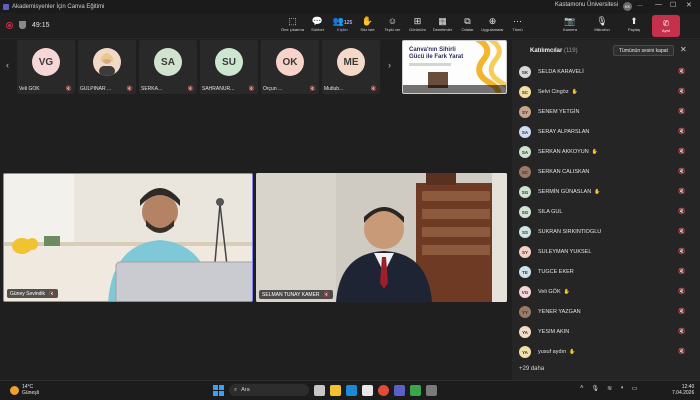  Describe the element at coordinates (351, 390) in the screenshot. I see `edge-icon` at that location.